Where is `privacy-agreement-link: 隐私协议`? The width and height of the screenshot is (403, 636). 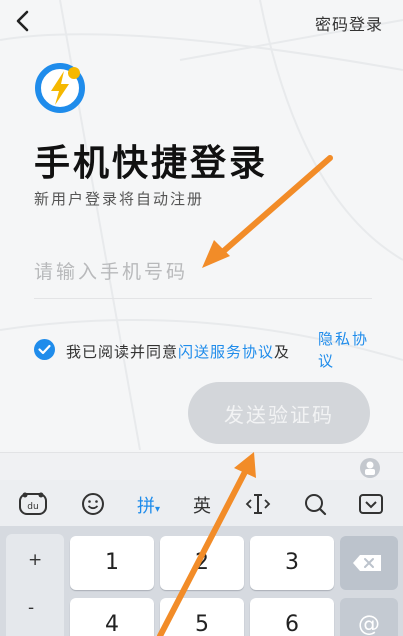 privacy-agreement-link: 隐私协议 is located at coordinates (347, 350).